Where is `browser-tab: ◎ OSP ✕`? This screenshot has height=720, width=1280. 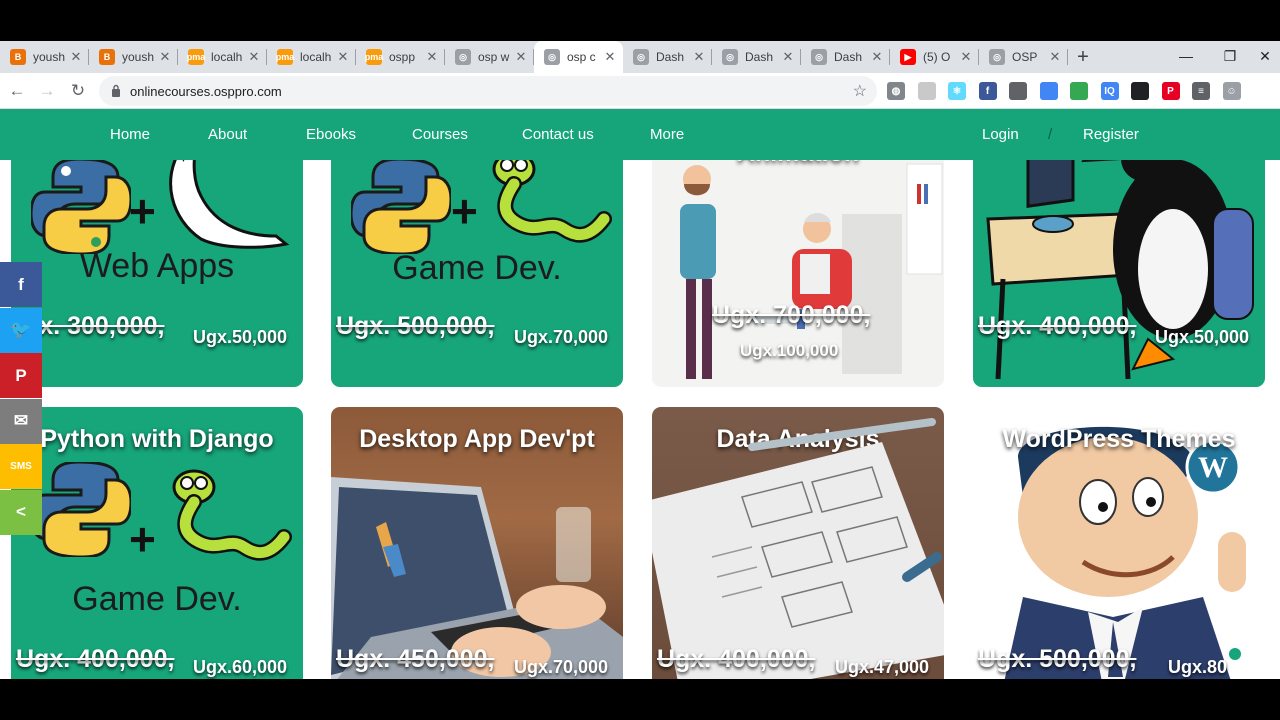
browser-tab: ◎ OSP ✕ is located at coordinates (1023, 57).